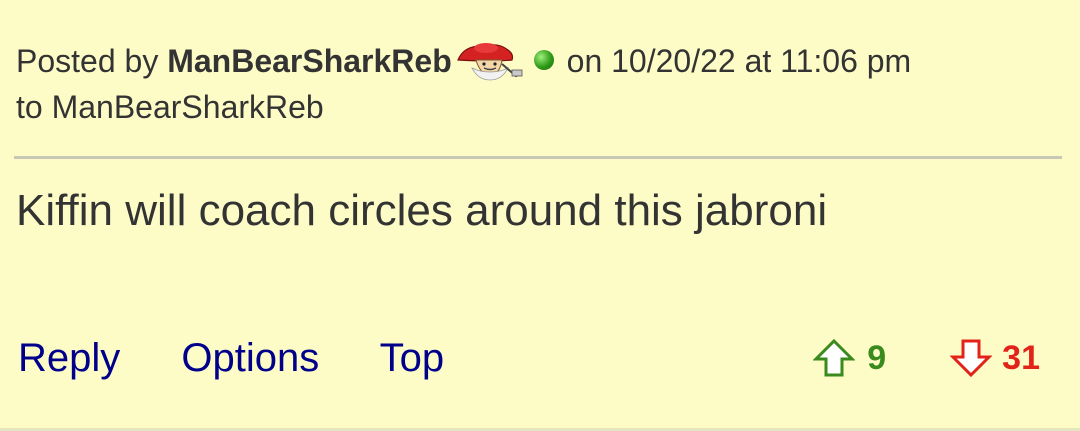 This screenshot has height=431, width=1080. What do you see at coordinates (834, 357) in the screenshot?
I see `arrow-up-outline-icon` at bounding box center [834, 357].